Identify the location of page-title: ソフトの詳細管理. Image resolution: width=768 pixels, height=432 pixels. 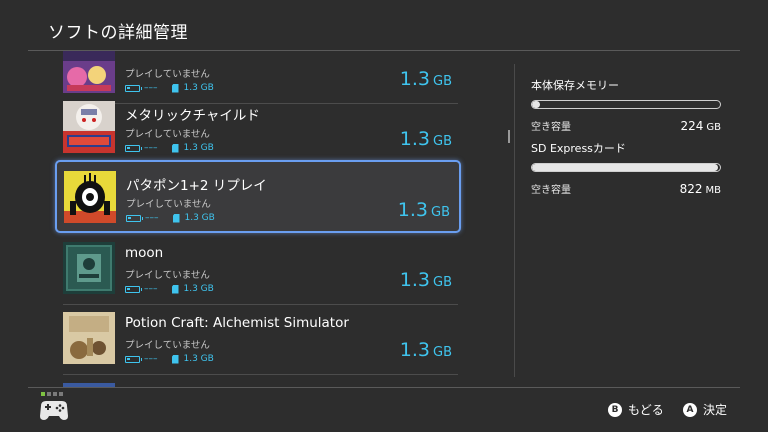
(118, 33).